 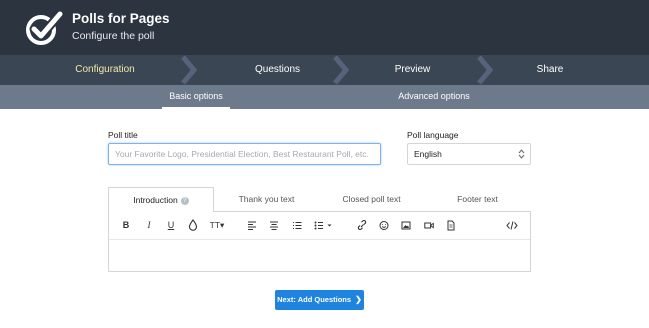 What do you see at coordinates (149, 225) in the screenshot?
I see `italic-icon: I` at bounding box center [149, 225].